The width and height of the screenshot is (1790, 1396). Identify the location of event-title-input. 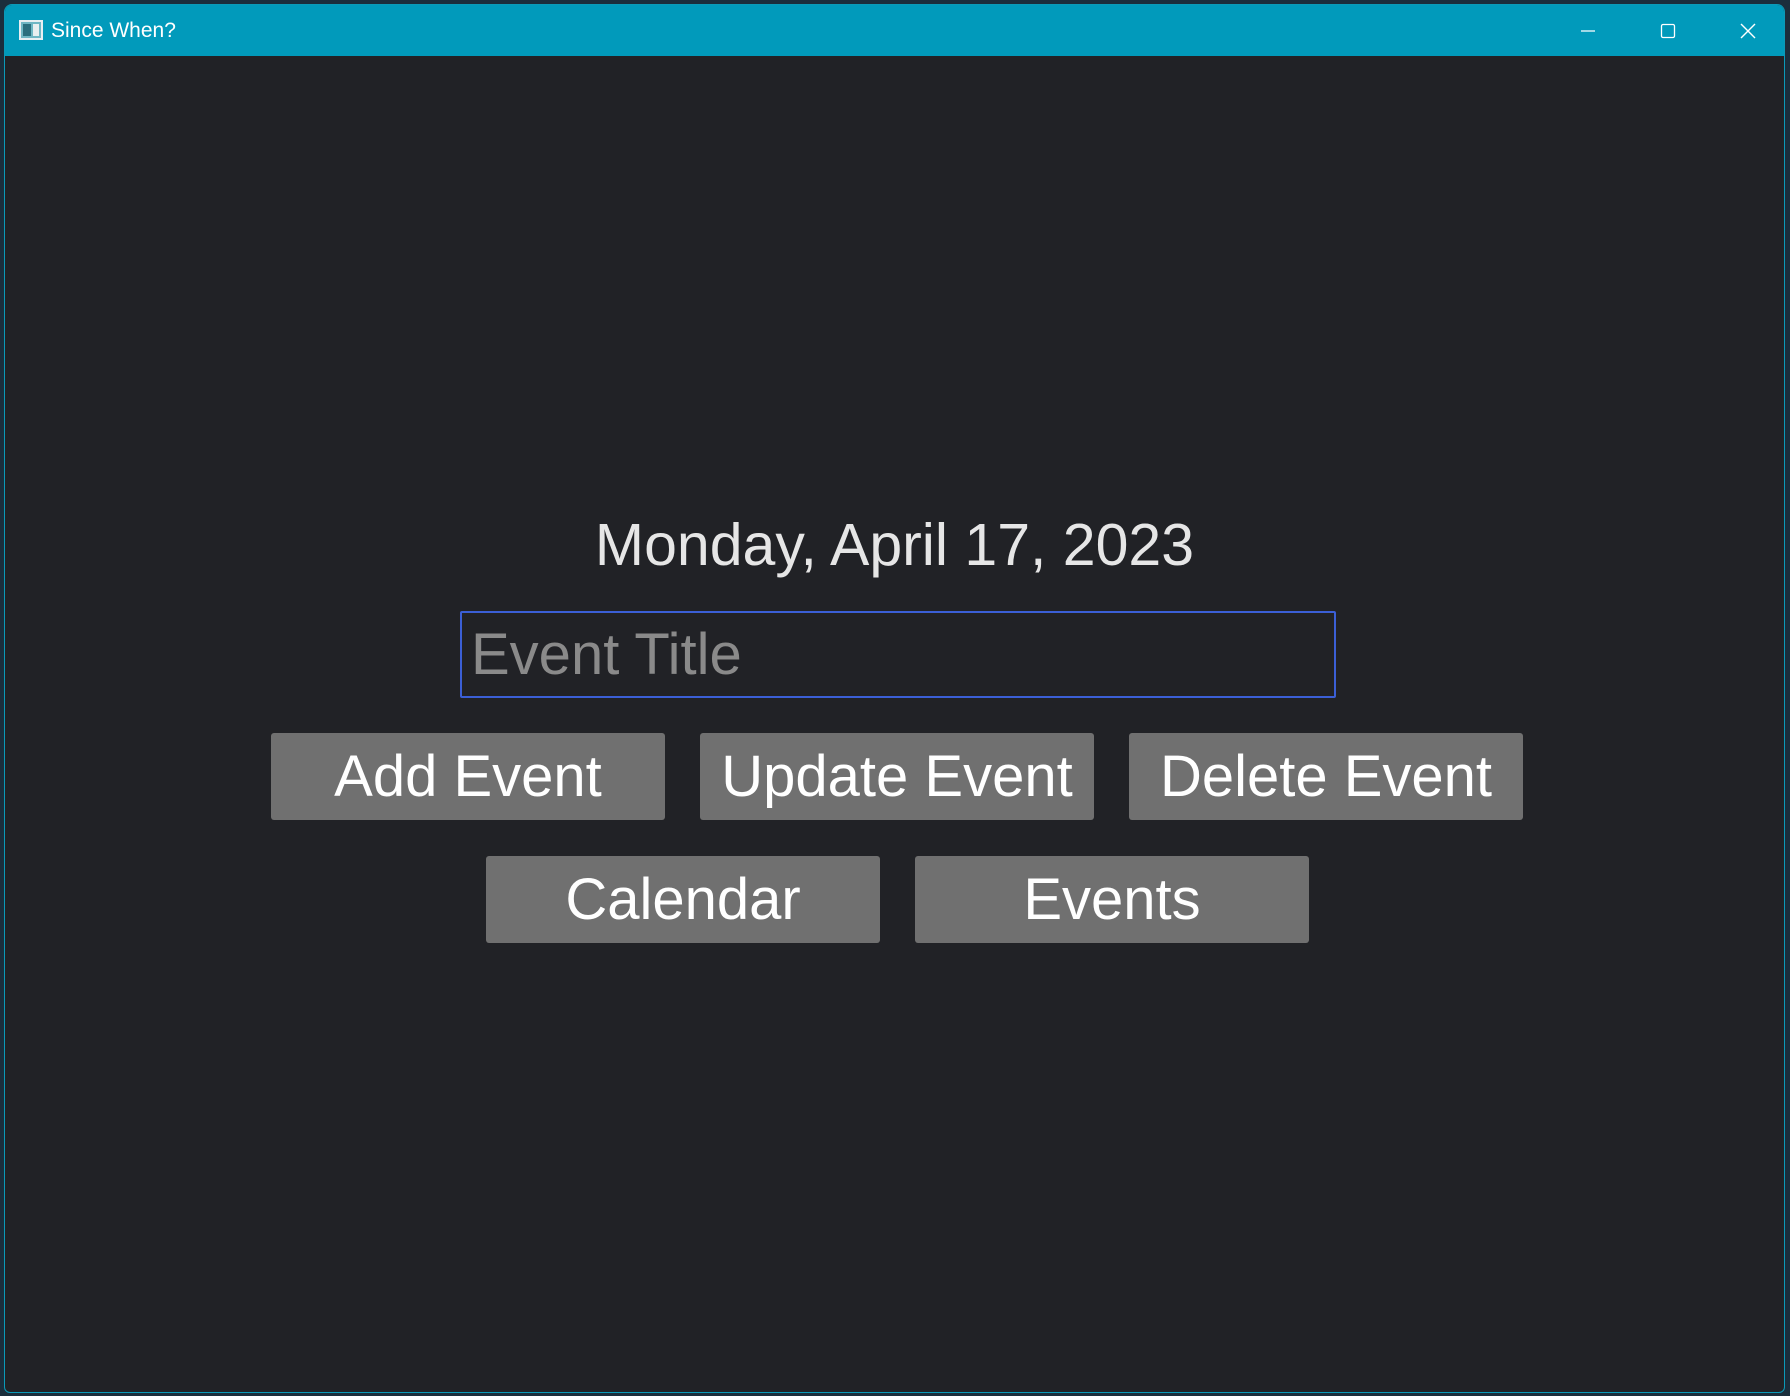
(898, 654).